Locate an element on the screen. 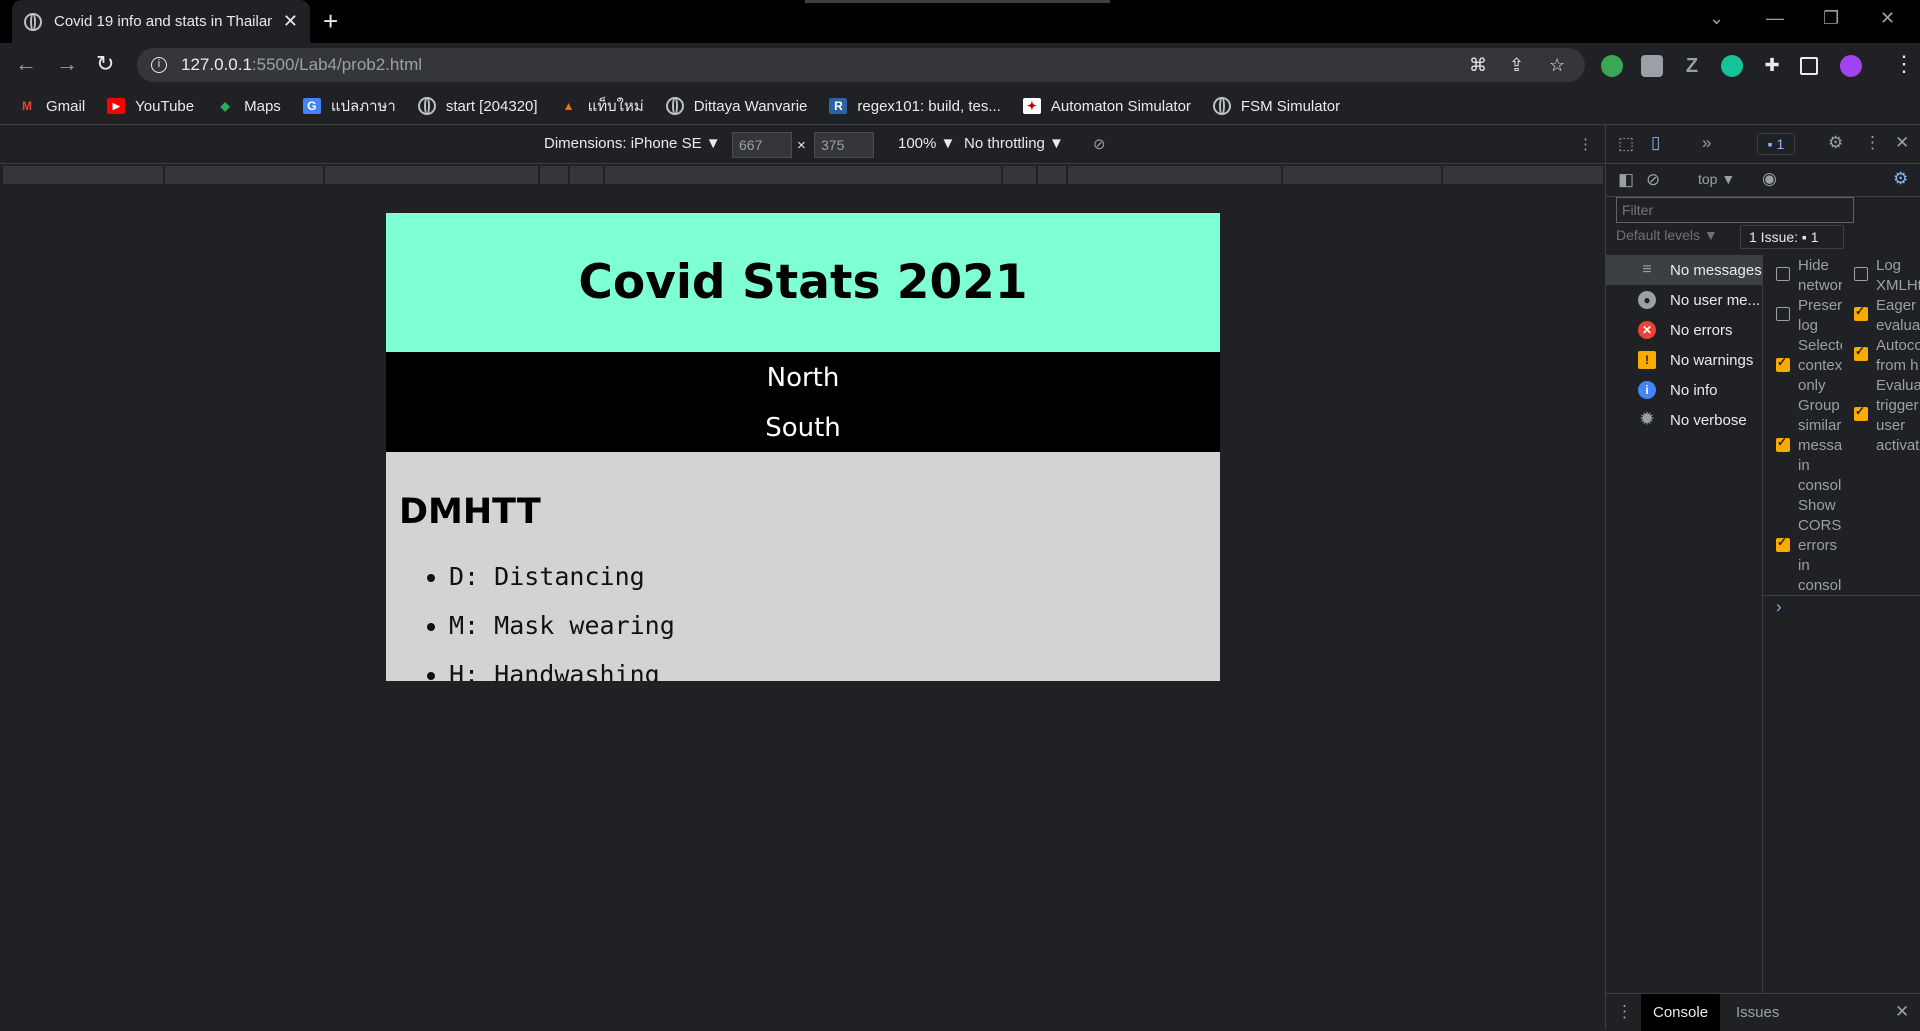 The width and height of the screenshot is (1920, 1031). hide-network-checkbox is located at coordinates (1783, 274).